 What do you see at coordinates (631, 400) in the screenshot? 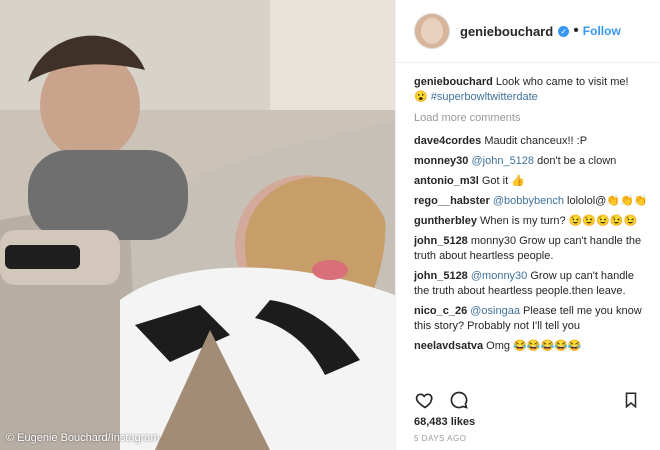
I see `bookmark-icon` at bounding box center [631, 400].